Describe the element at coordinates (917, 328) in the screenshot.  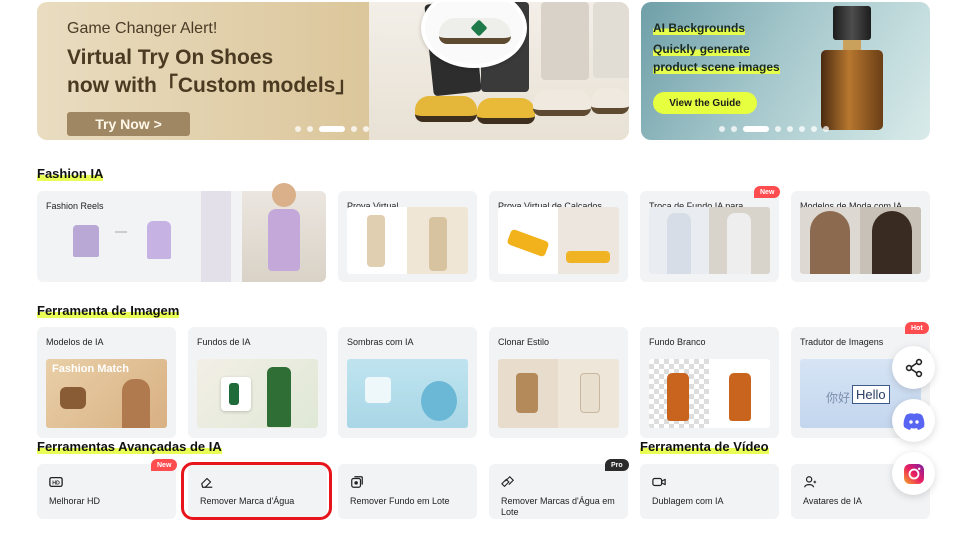
I see `hot-badge: Hot` at that location.